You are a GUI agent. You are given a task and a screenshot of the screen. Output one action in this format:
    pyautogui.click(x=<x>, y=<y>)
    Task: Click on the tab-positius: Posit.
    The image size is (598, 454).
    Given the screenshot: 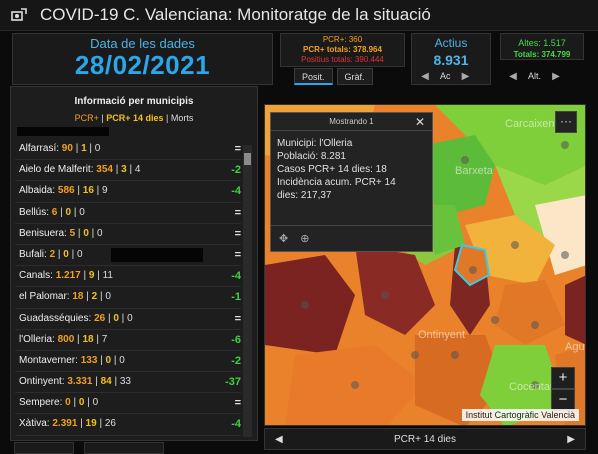 What is the action you would take?
    pyautogui.click(x=313, y=76)
    